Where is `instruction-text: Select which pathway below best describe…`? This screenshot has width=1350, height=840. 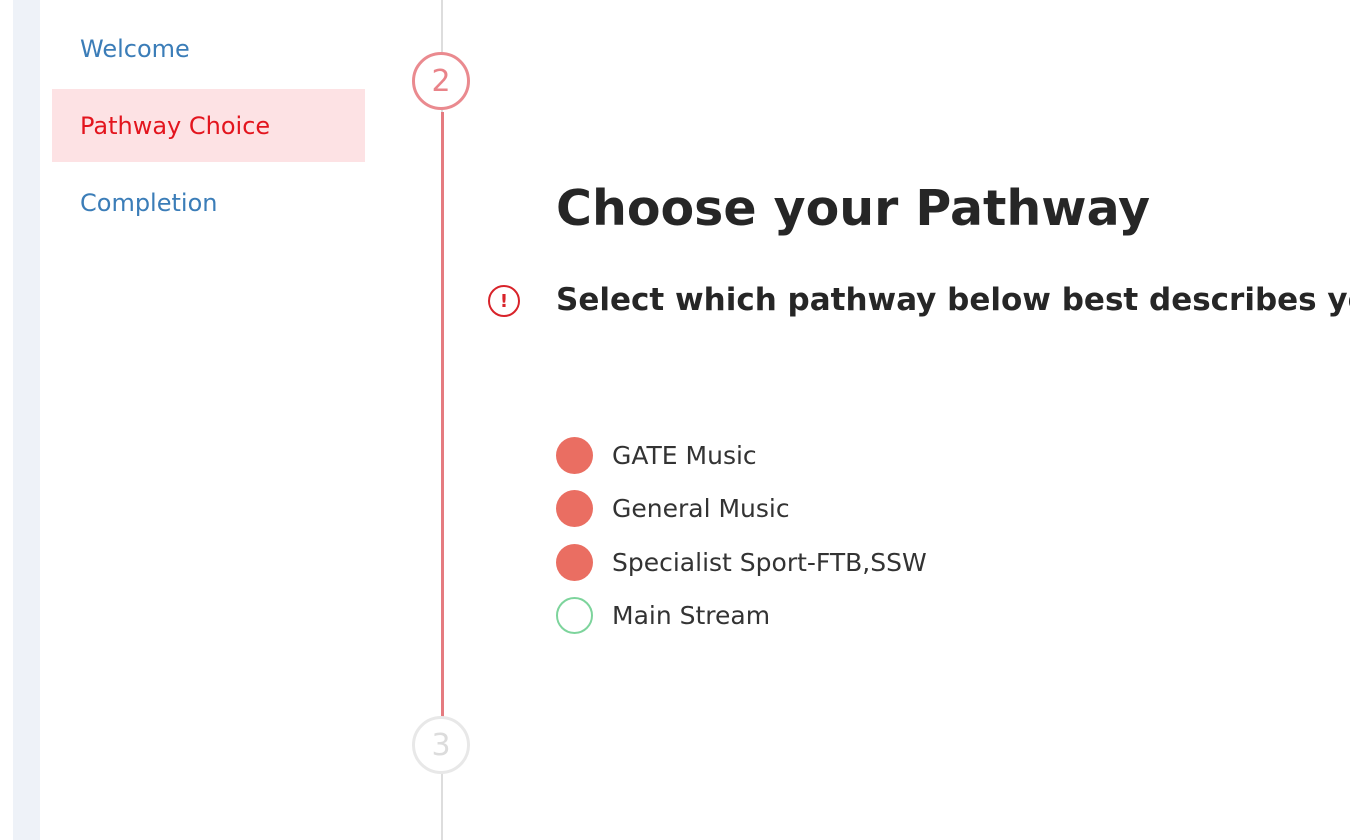
instruction-text: Select which pathway below best describe… is located at coordinates (953, 300).